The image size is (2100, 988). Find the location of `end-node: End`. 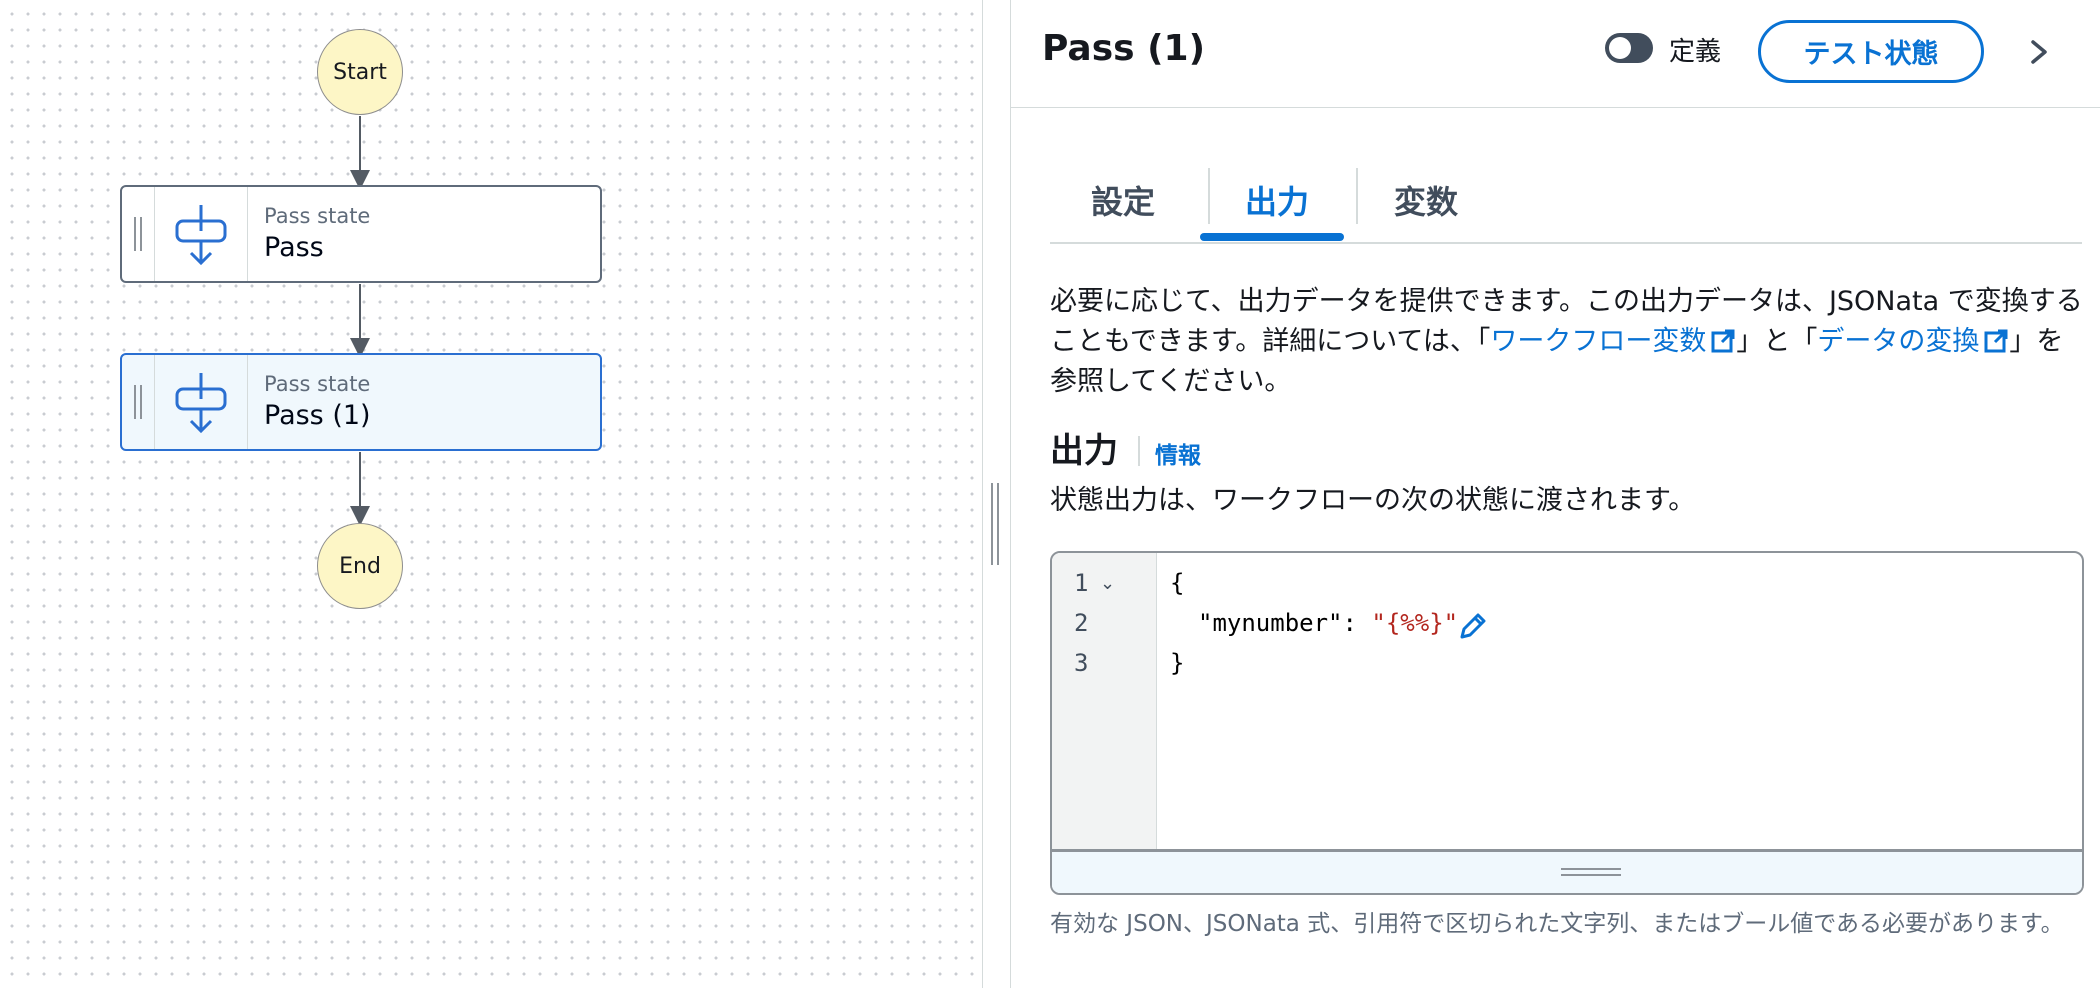

end-node: End is located at coordinates (360, 566).